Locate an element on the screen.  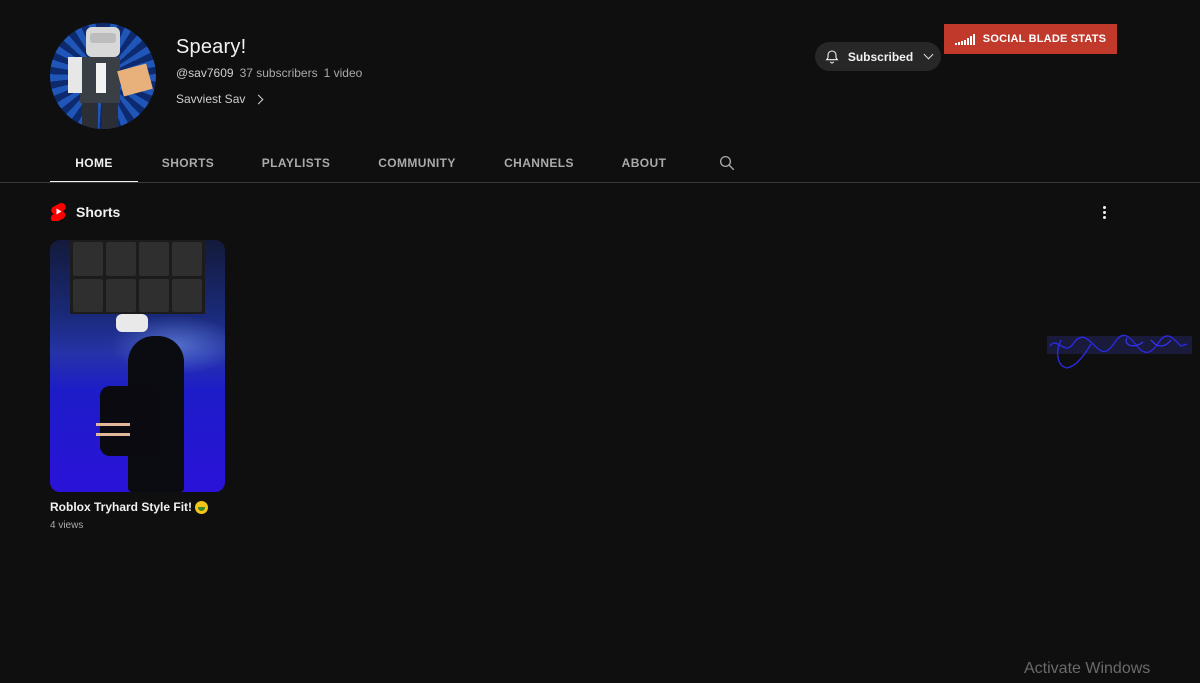
more-vert-icon is located at coordinates (1104, 212).